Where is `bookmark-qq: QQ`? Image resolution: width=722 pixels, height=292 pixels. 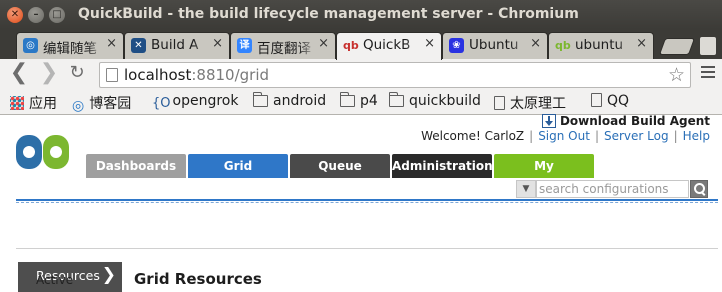 bookmark-qq: QQ is located at coordinates (610, 101).